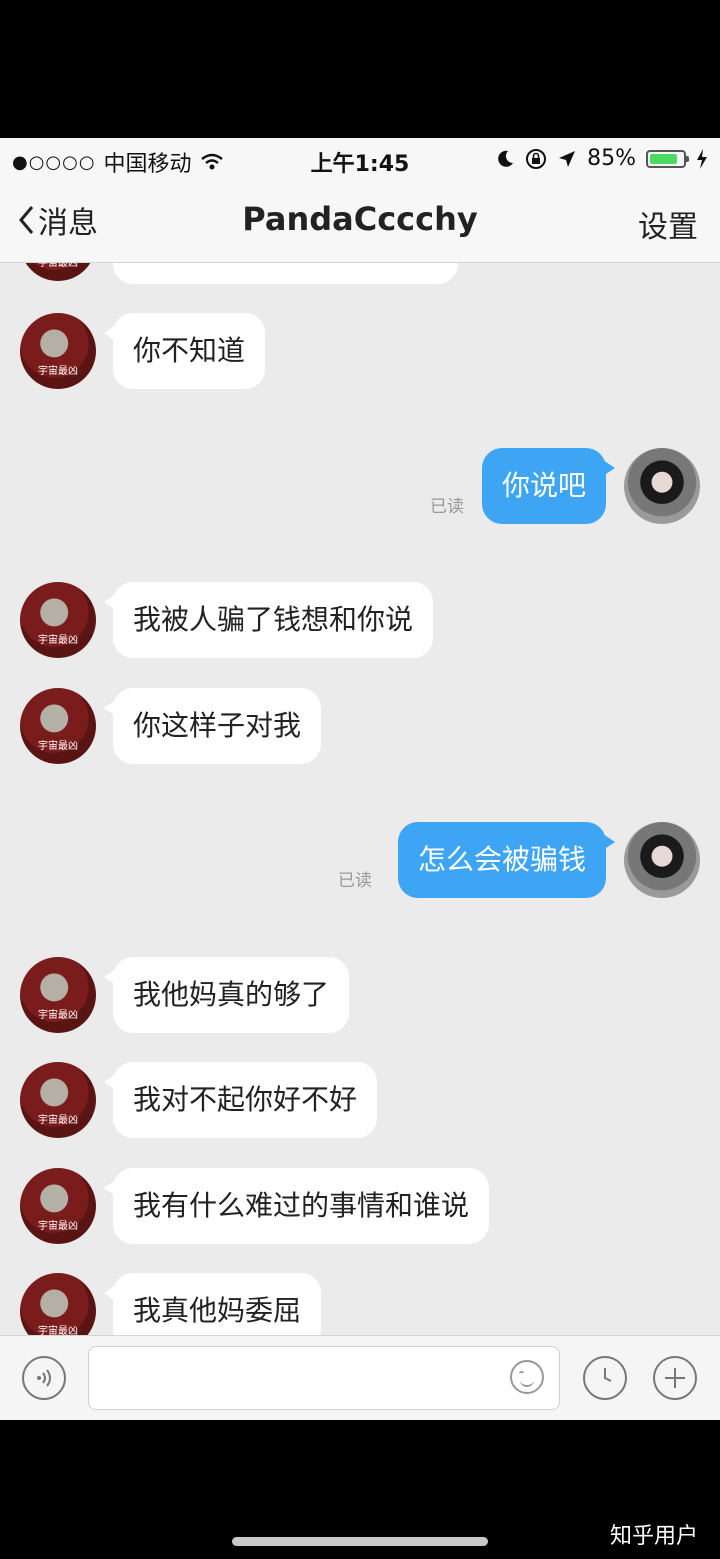 Image resolution: width=720 pixels, height=1559 pixels. What do you see at coordinates (506, 860) in the screenshot?
I see `outgoing-message: 怎么会被骗钱` at bounding box center [506, 860].